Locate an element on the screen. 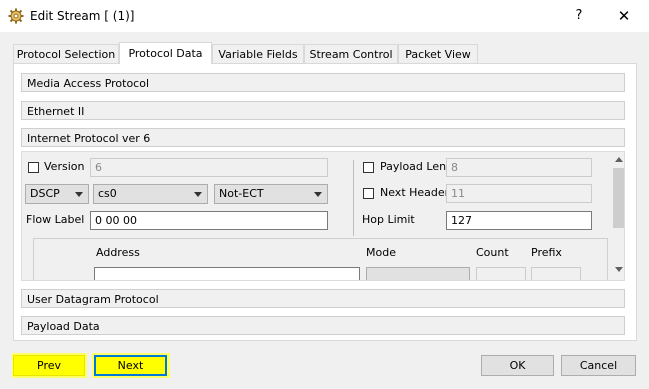 The height and width of the screenshot is (389, 649). scrollbar-thumb is located at coordinates (618, 198).